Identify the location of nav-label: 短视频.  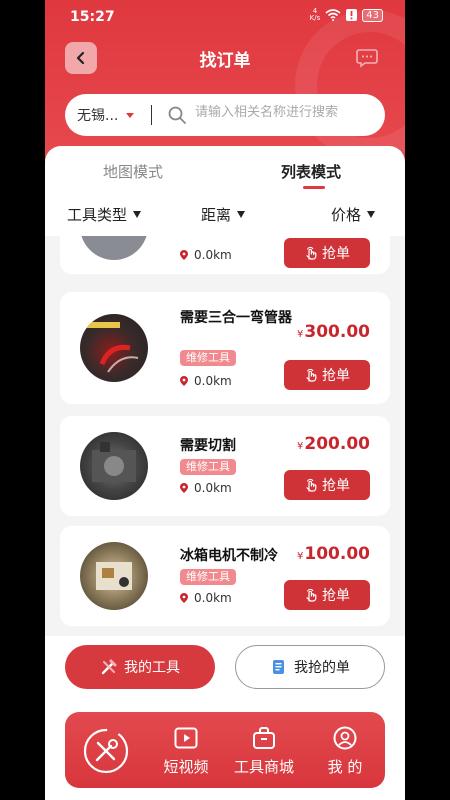
(186, 767).